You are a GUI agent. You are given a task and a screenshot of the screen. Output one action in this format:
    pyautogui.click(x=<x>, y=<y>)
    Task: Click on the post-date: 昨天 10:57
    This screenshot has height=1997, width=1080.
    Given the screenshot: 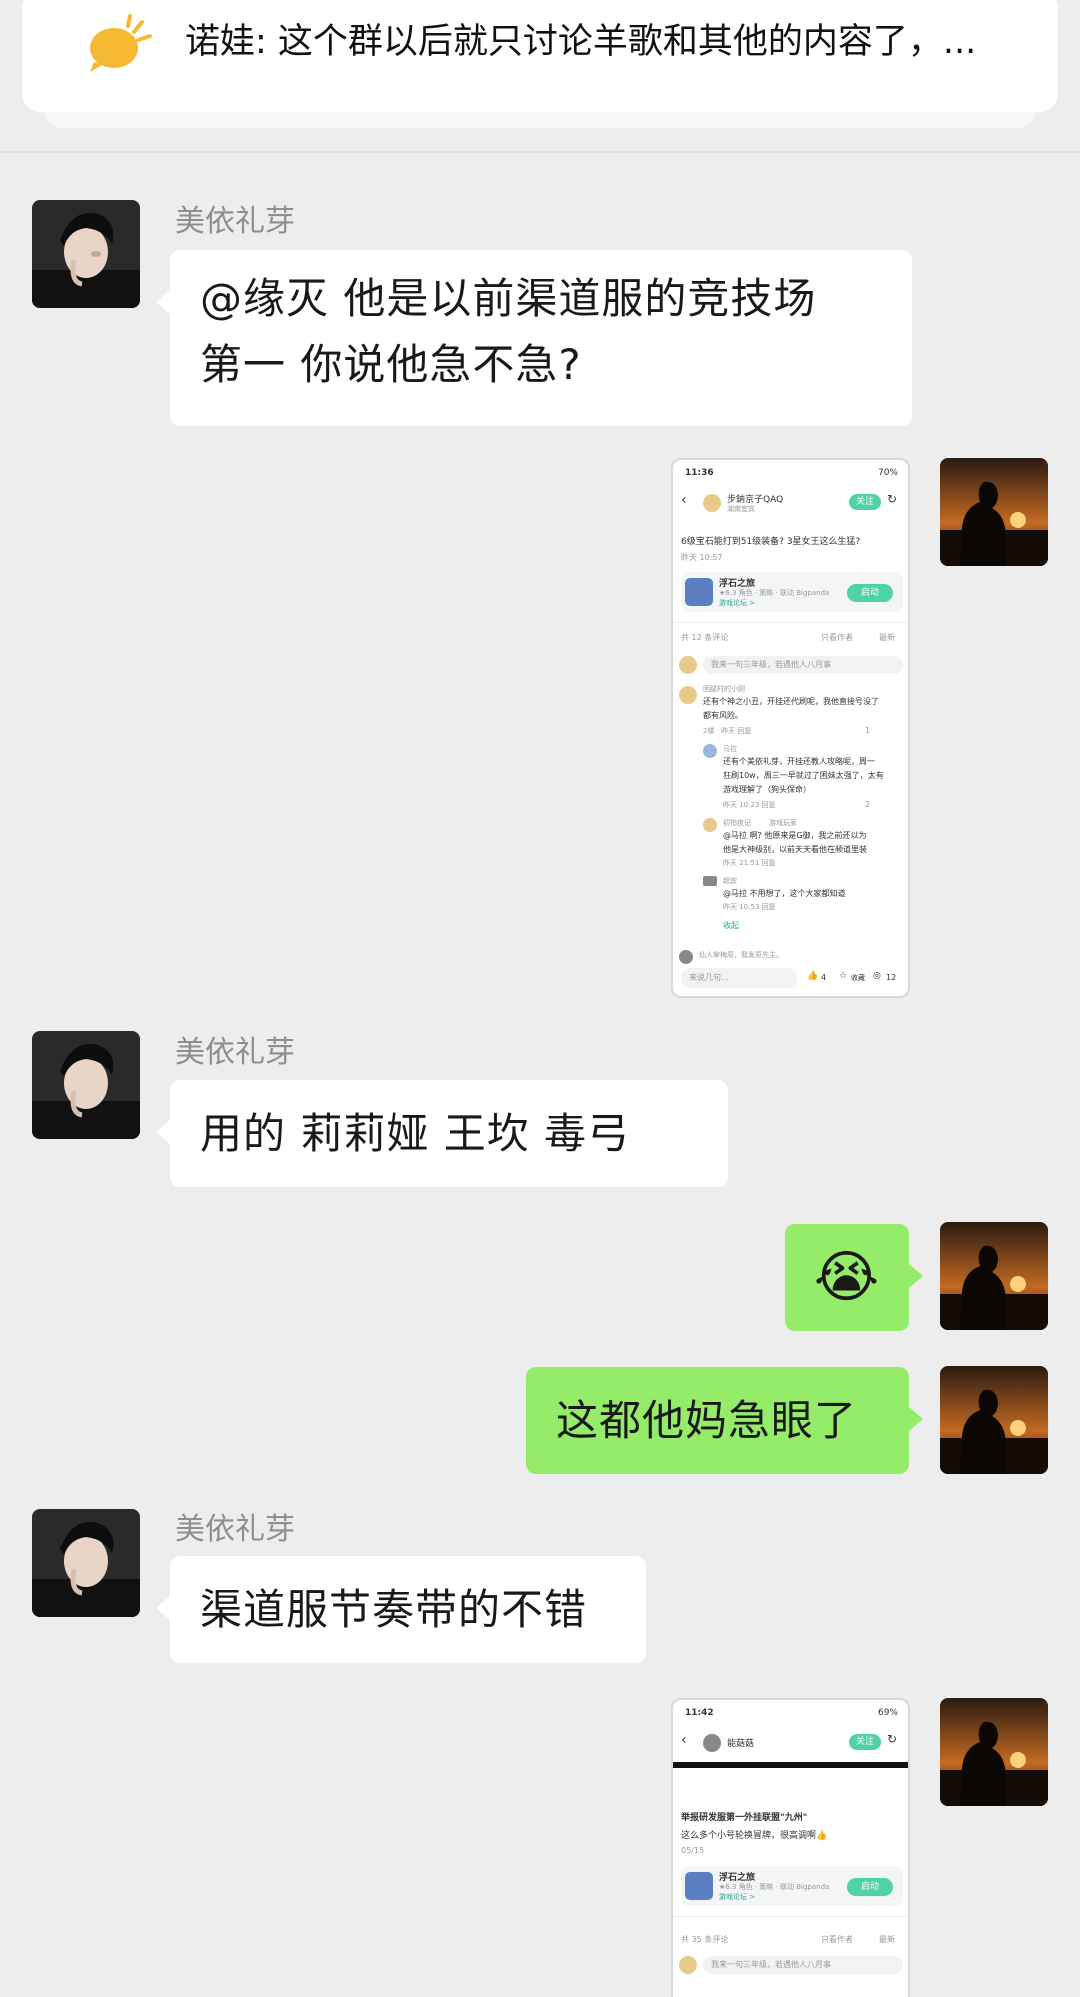 What is the action you would take?
    pyautogui.click(x=702, y=557)
    